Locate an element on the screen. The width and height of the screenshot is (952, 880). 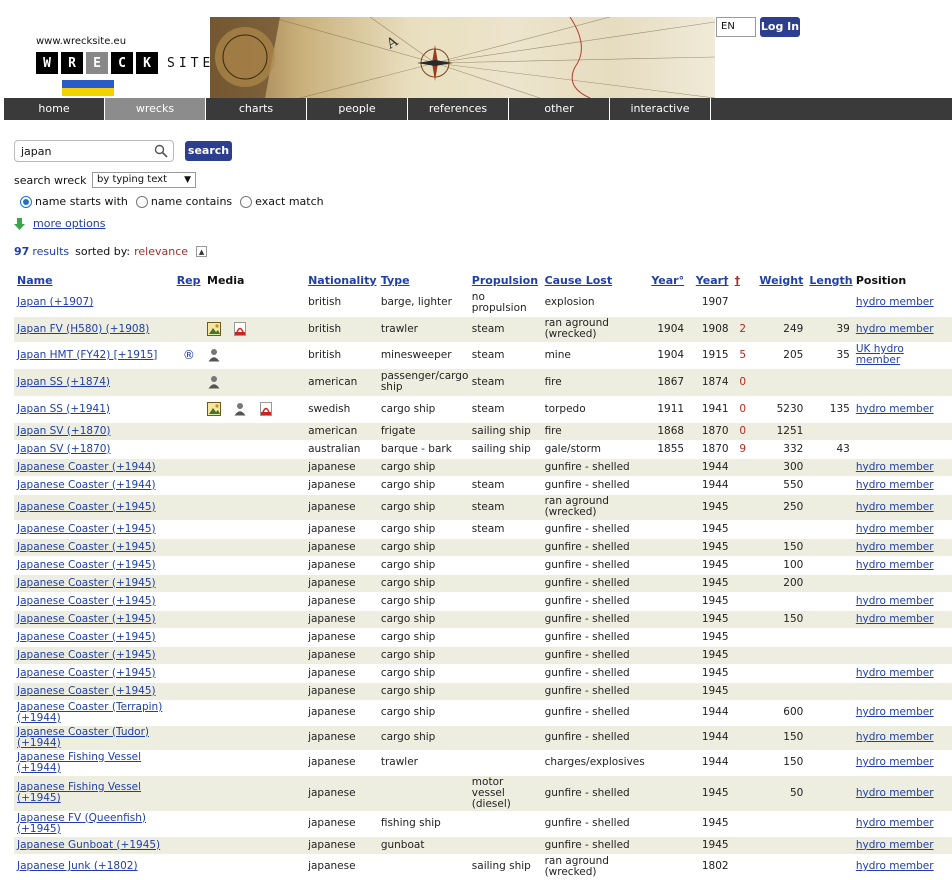
search-mode-select: by typing text ▼ is located at coordinates (144, 180).